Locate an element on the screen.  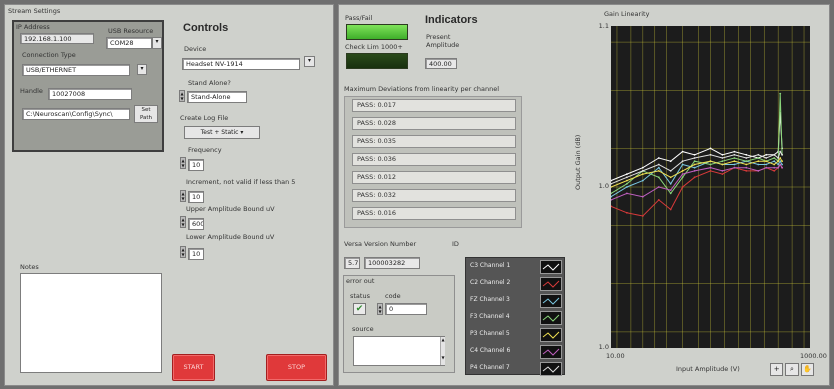
upper-bound-field: 600 is located at coordinates (196, 224).